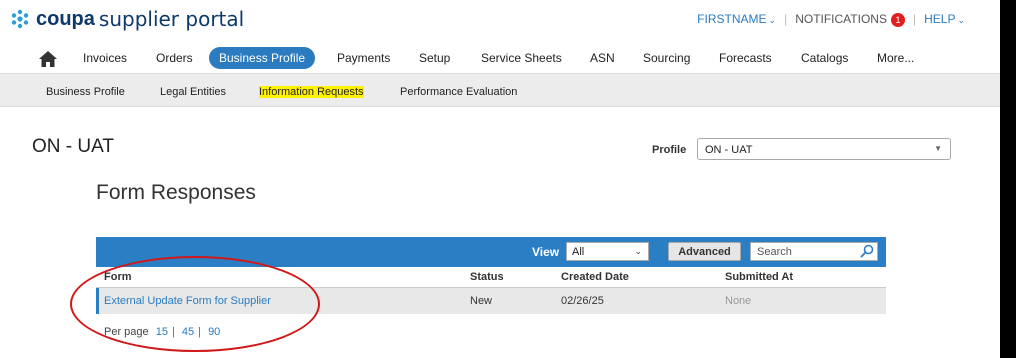 This screenshot has width=1016, height=358. What do you see at coordinates (824, 58) in the screenshot?
I see `nav-catalogs: Catalogs` at bounding box center [824, 58].